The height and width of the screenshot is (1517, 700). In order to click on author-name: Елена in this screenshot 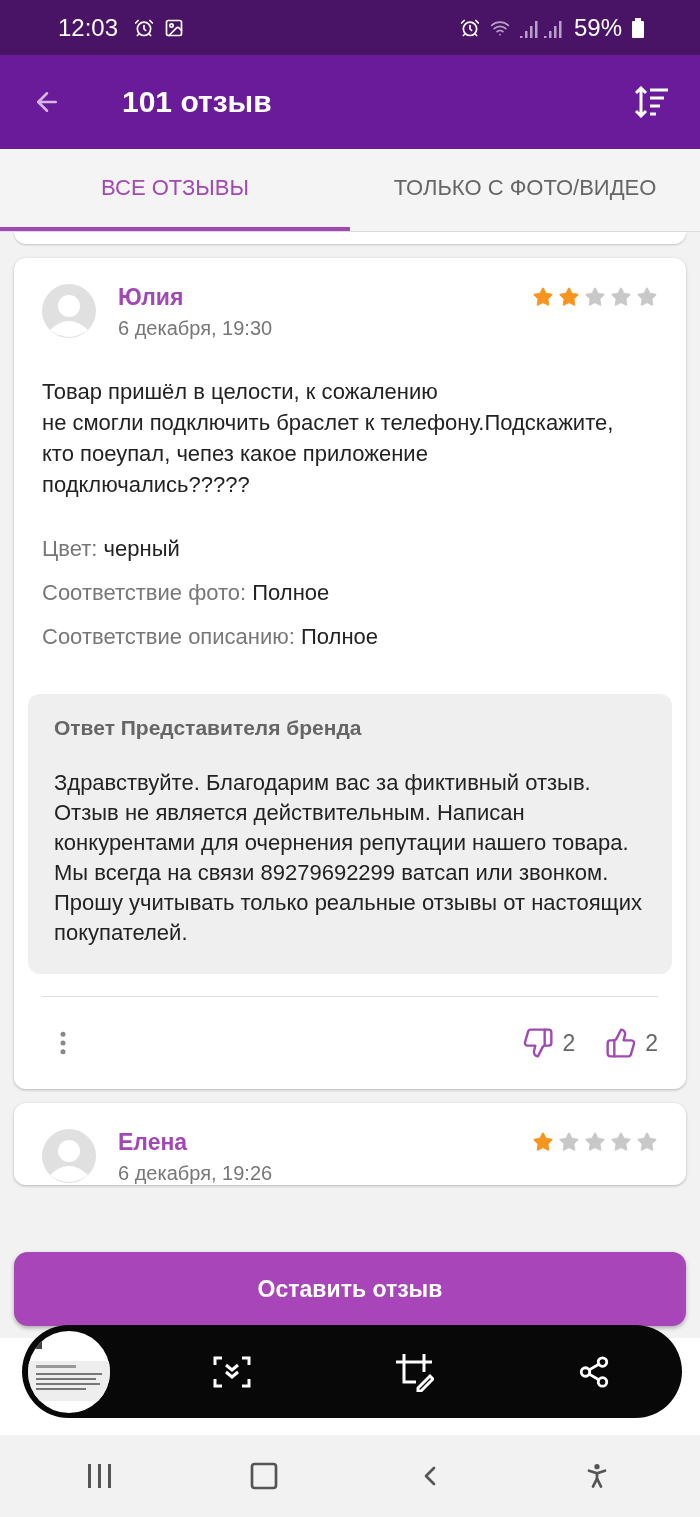, I will do `click(153, 1142)`.